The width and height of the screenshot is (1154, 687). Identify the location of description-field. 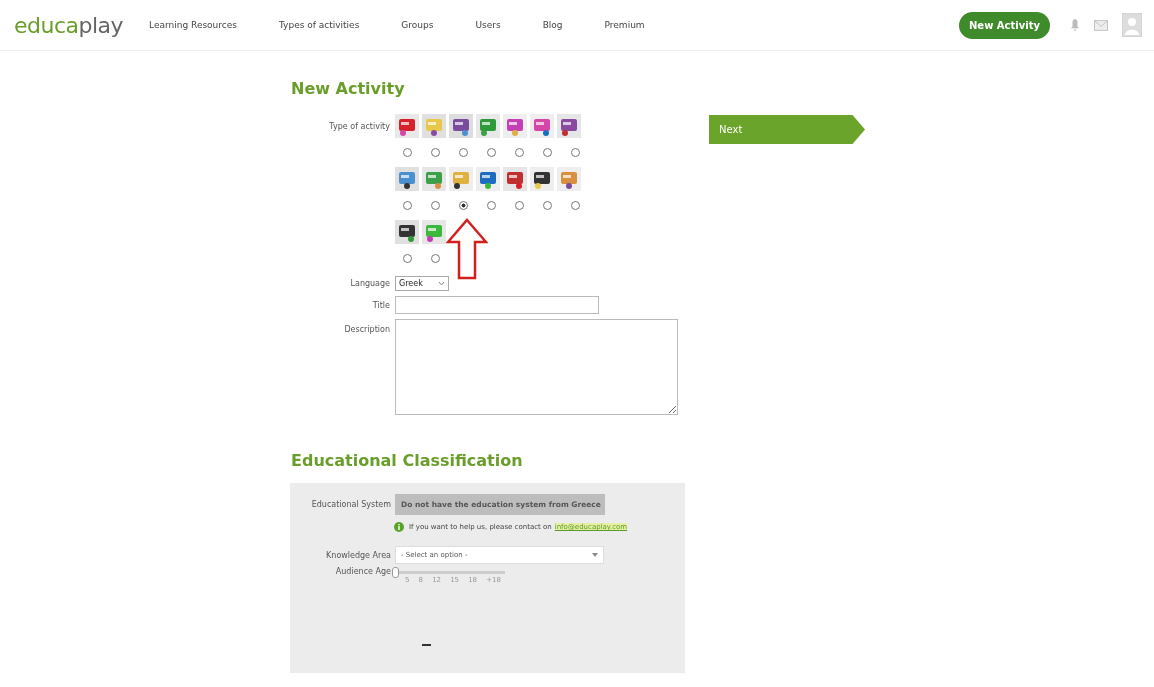
(536, 367).